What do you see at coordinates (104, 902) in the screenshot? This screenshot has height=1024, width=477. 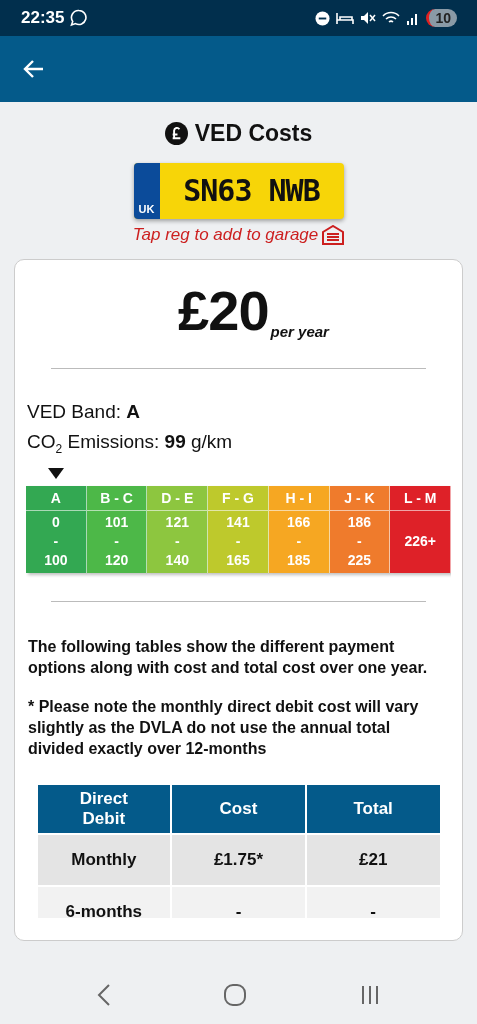 I see `table-cell: 6-months` at bounding box center [104, 902].